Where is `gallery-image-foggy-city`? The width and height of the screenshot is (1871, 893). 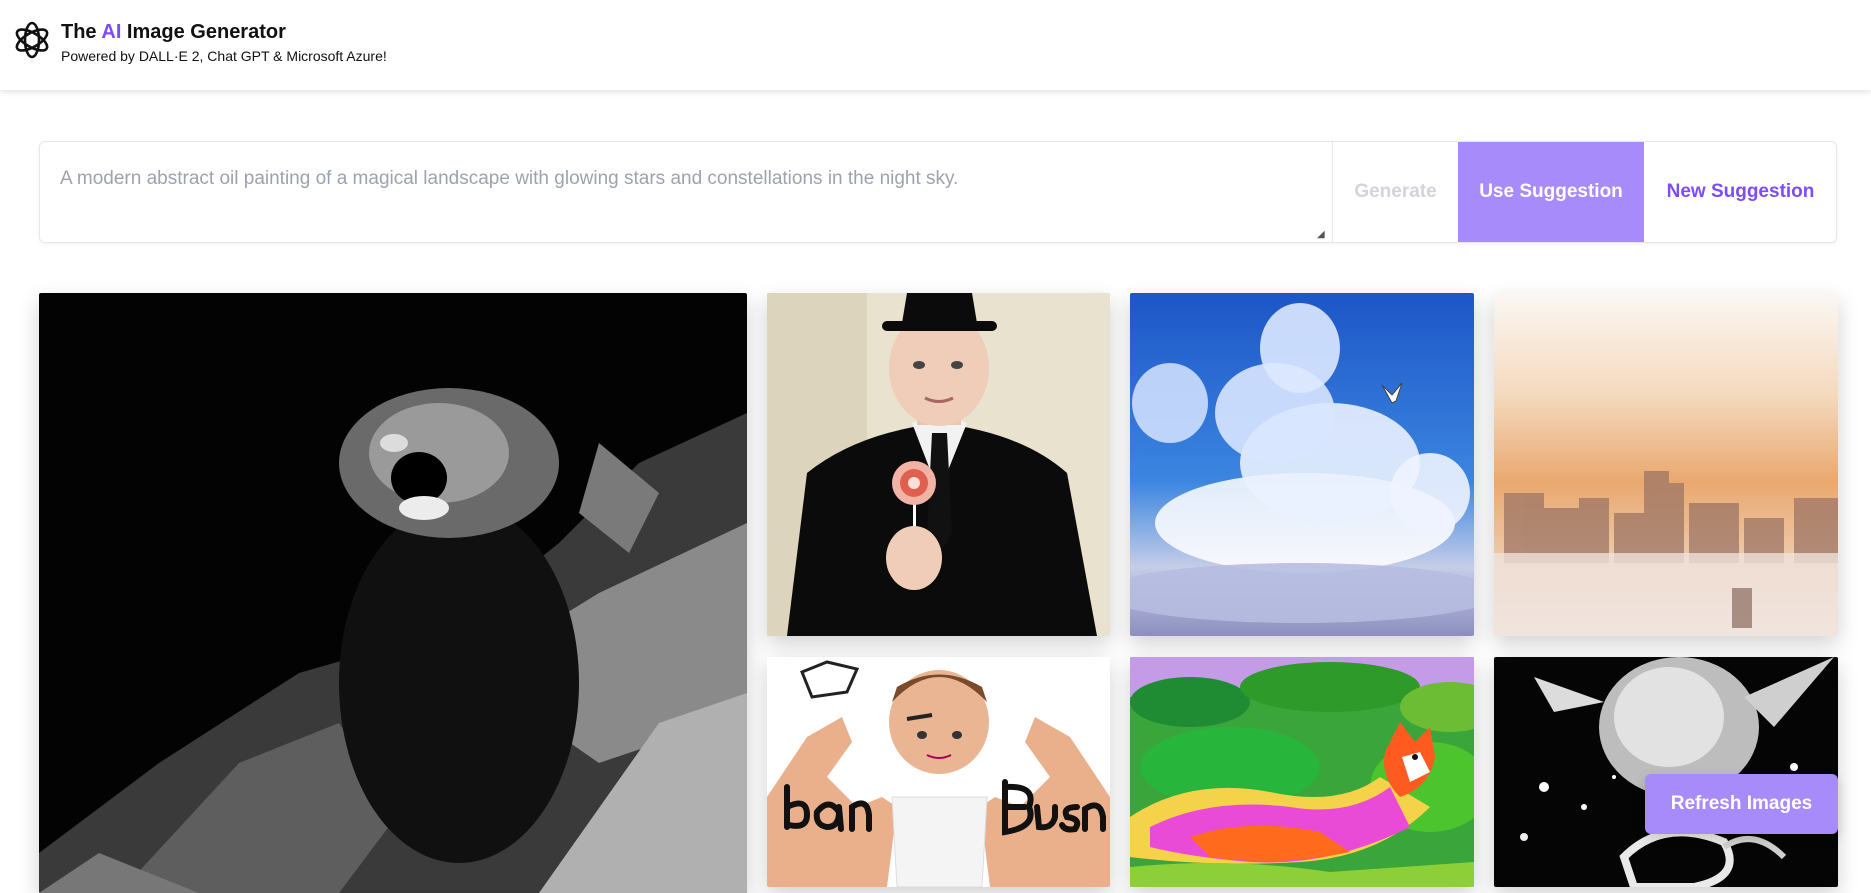 gallery-image-foggy-city is located at coordinates (1666, 464).